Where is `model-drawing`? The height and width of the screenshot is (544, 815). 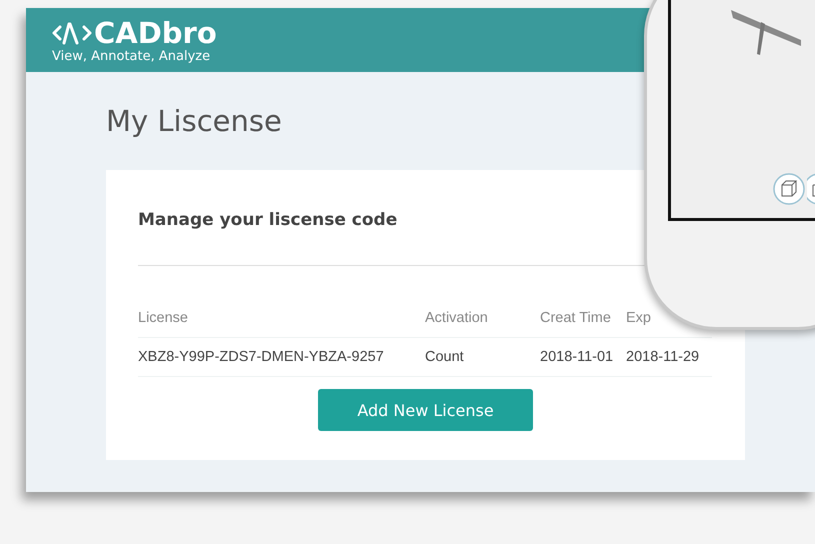 model-drawing is located at coordinates (766, 33).